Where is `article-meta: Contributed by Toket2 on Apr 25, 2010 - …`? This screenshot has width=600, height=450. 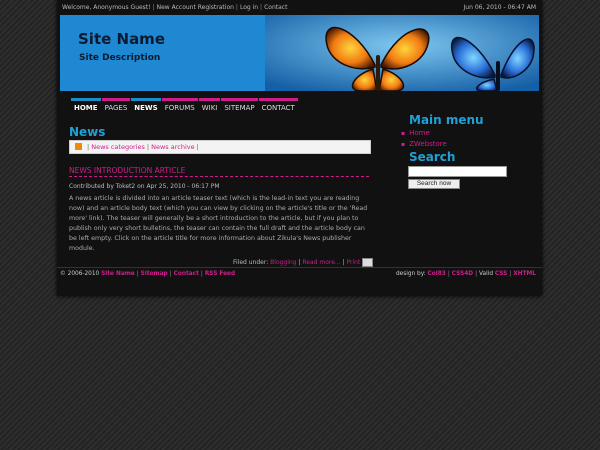
article-meta: Contributed by Toket2 on Apr 25, 2010 - … is located at coordinates (144, 186).